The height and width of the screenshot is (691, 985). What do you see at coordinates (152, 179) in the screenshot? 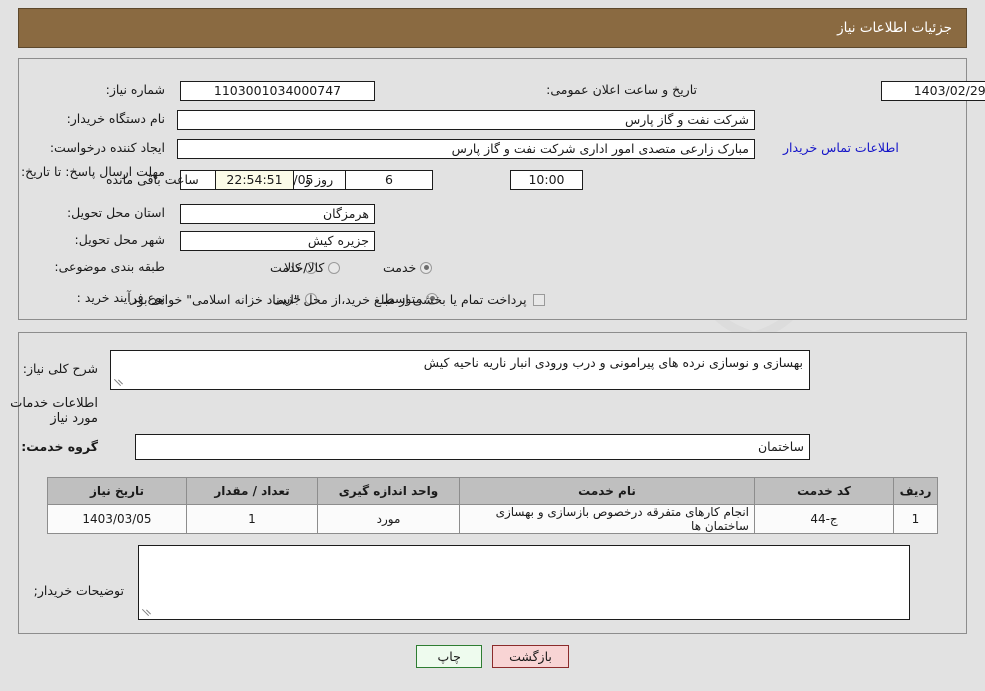
I see `deadline-remaining-label: ساعت باقی مانده` at bounding box center [152, 179].